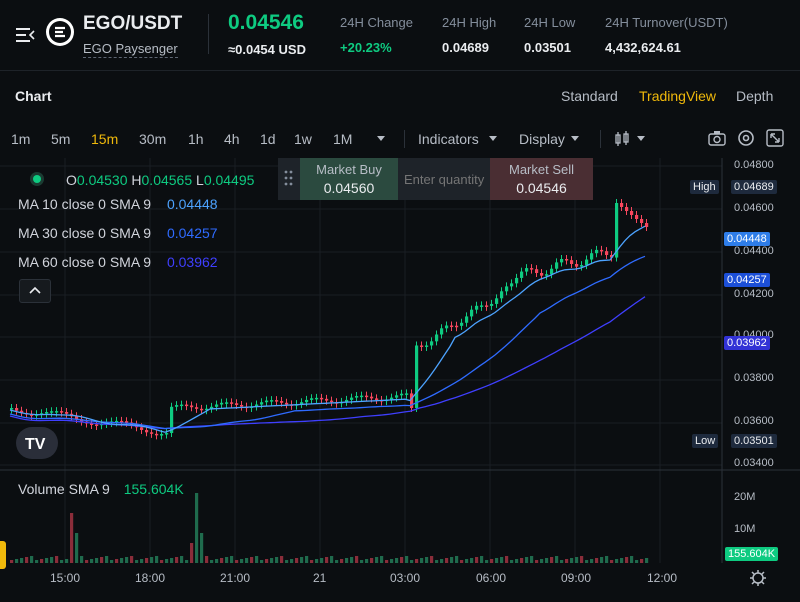 The height and width of the screenshot is (602, 800). I want to click on timeframe-1w: 1w, so click(303, 139).